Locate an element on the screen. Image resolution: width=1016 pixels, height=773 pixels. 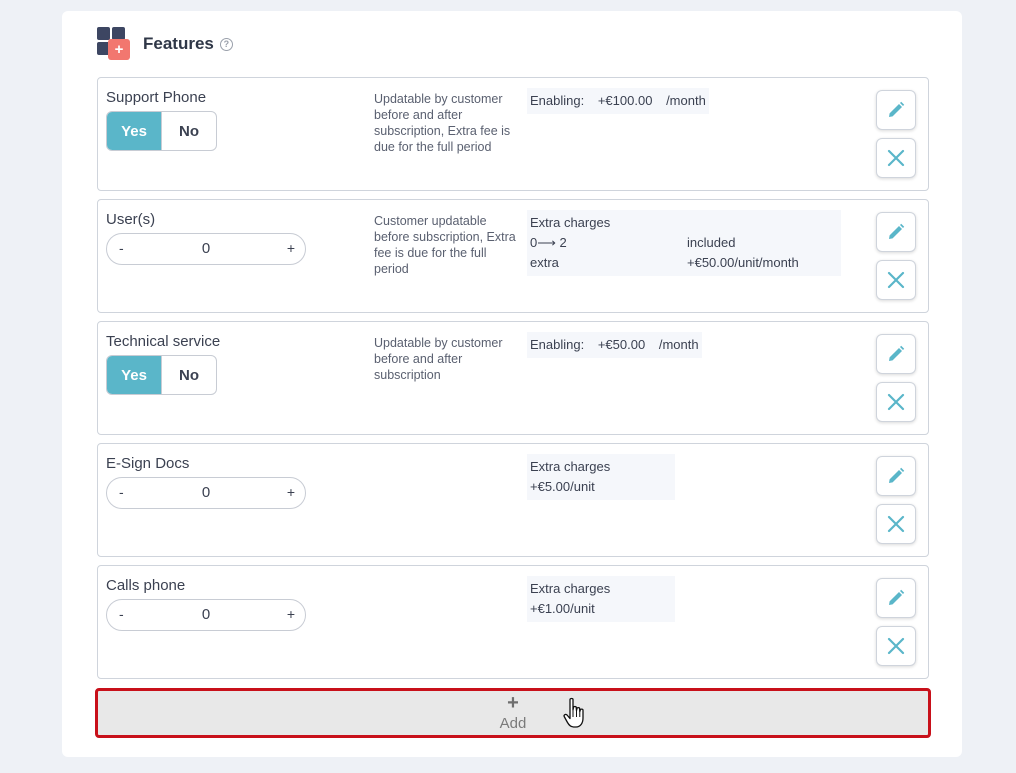
plus-icon: + is located at coordinates (513, 703).